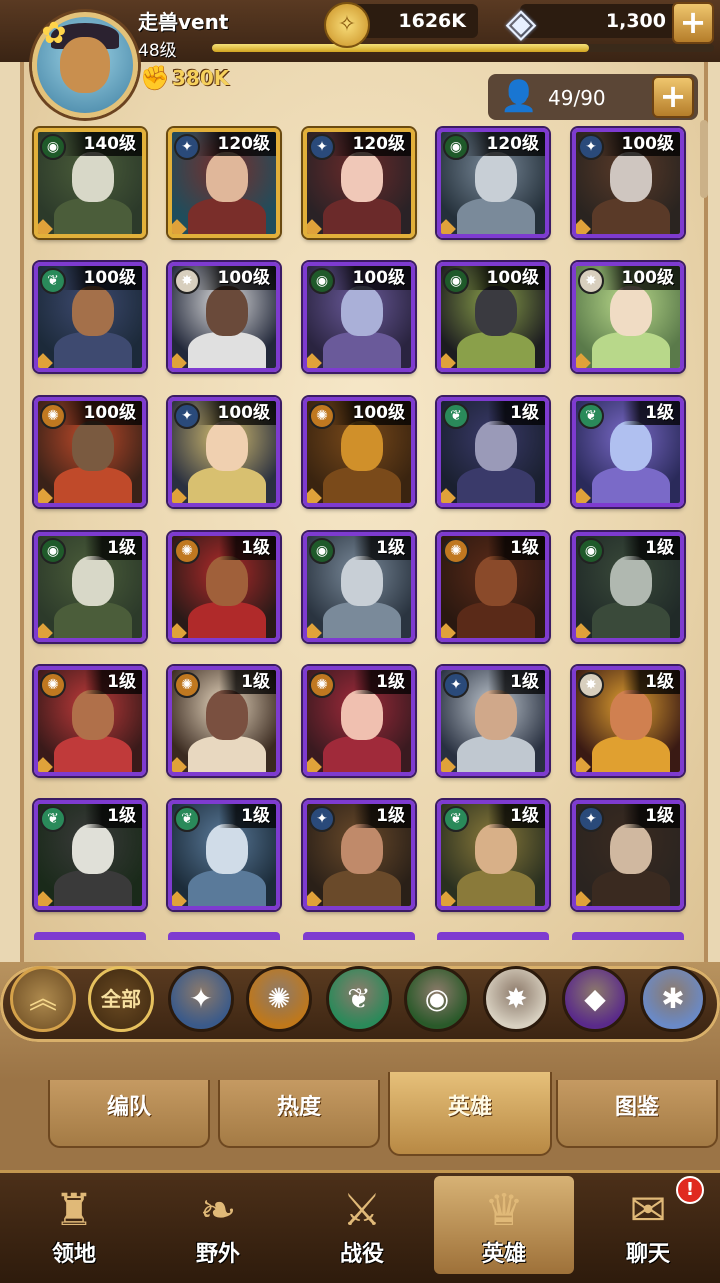  What do you see at coordinates (437, 999) in the screenshot?
I see `eye-icon: ◉` at bounding box center [437, 999].